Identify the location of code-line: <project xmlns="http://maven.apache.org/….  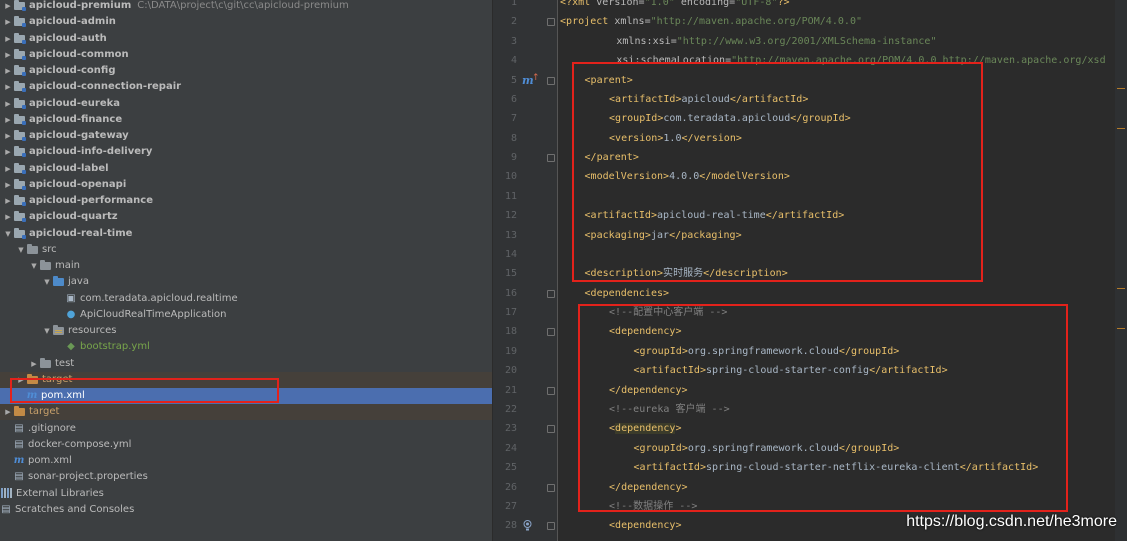
(711, 21).